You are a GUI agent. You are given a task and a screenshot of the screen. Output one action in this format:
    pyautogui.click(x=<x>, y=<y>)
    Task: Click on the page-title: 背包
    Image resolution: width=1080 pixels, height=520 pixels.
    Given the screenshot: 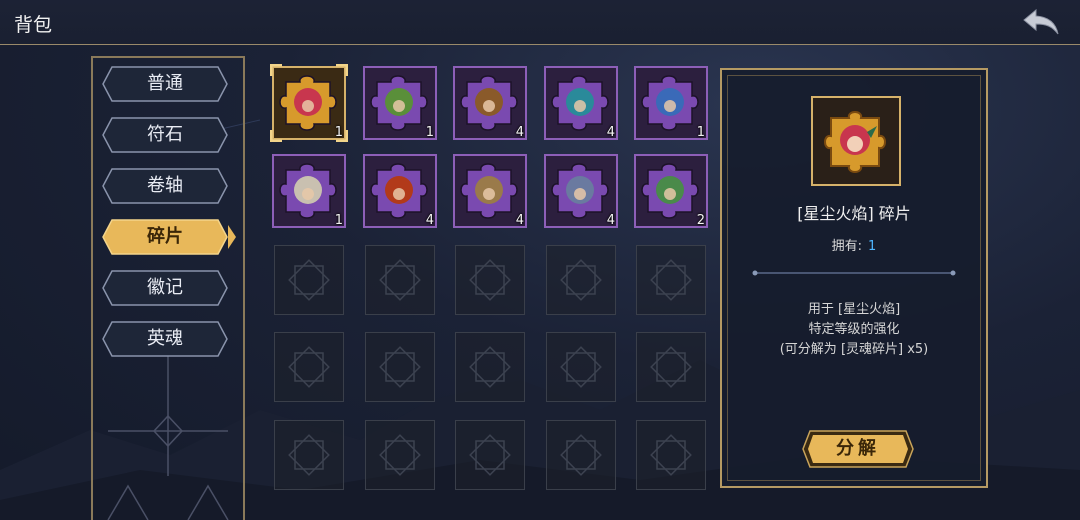 What is the action you would take?
    pyautogui.click(x=33, y=25)
    